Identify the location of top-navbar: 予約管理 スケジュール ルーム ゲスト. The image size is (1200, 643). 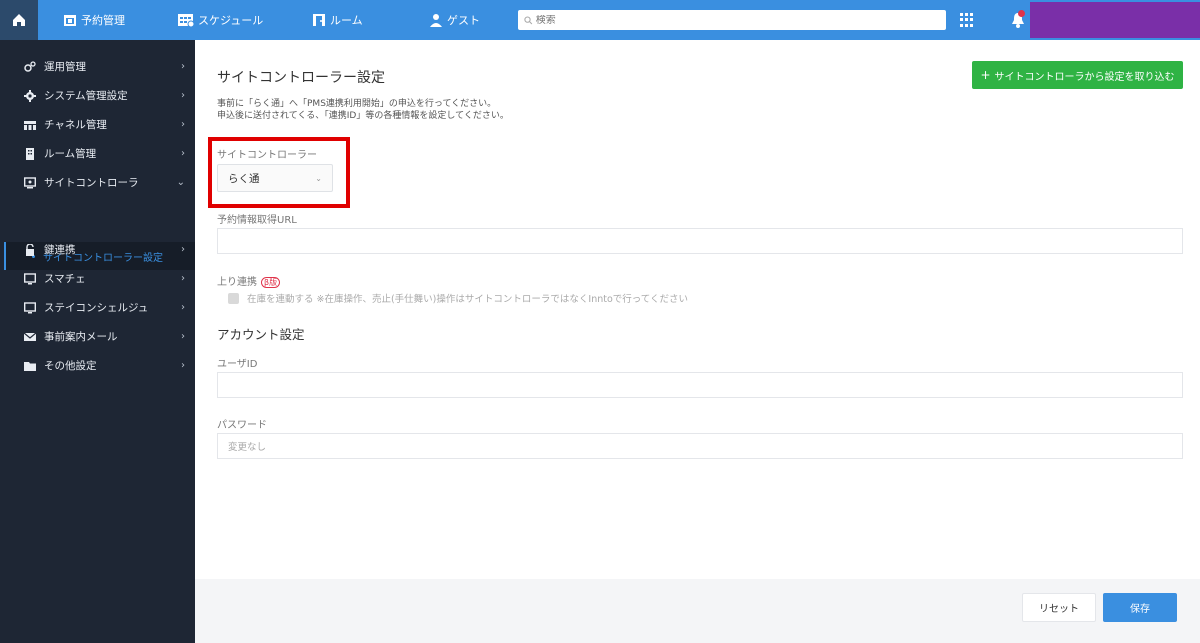
(600, 20).